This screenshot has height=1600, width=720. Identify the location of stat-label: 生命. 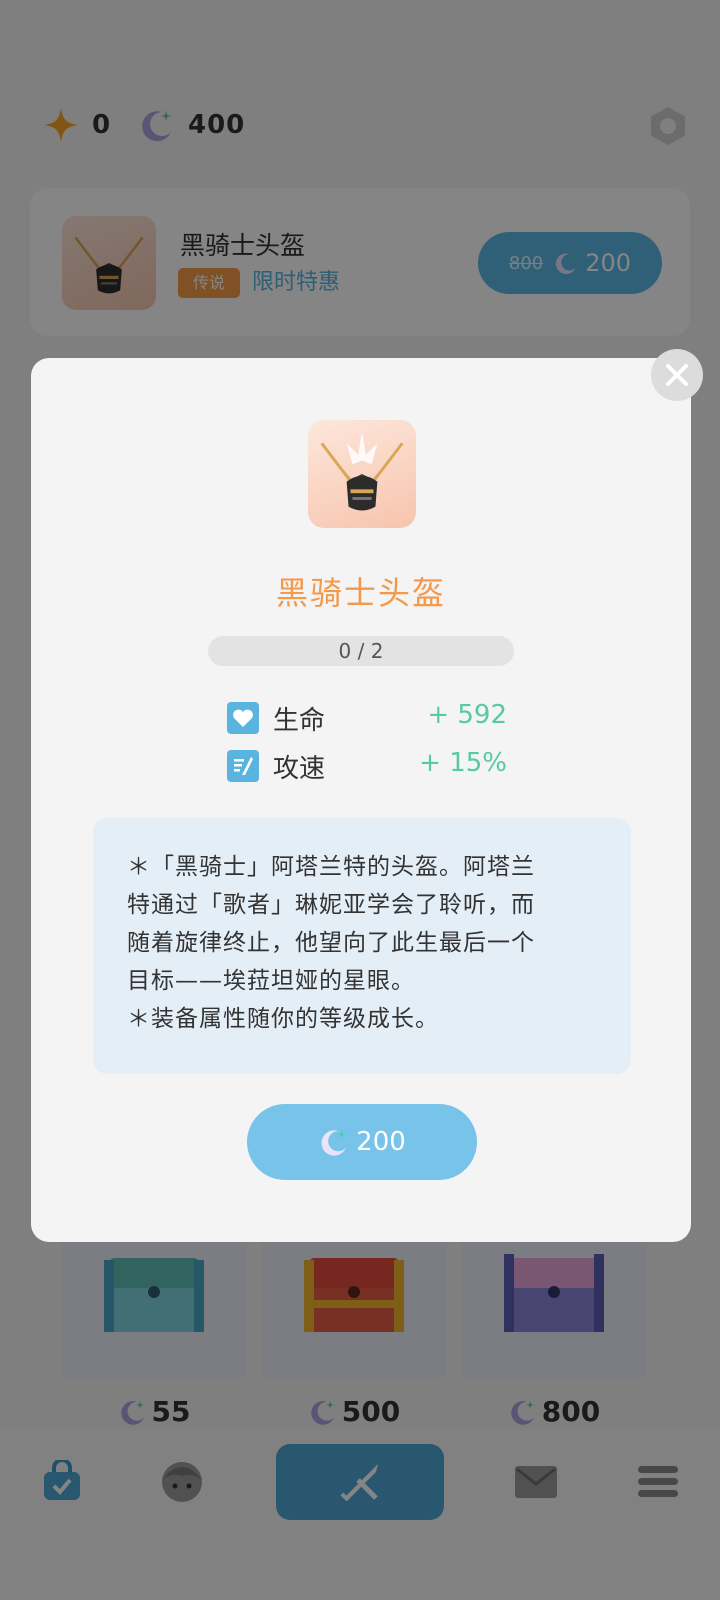
(299, 721).